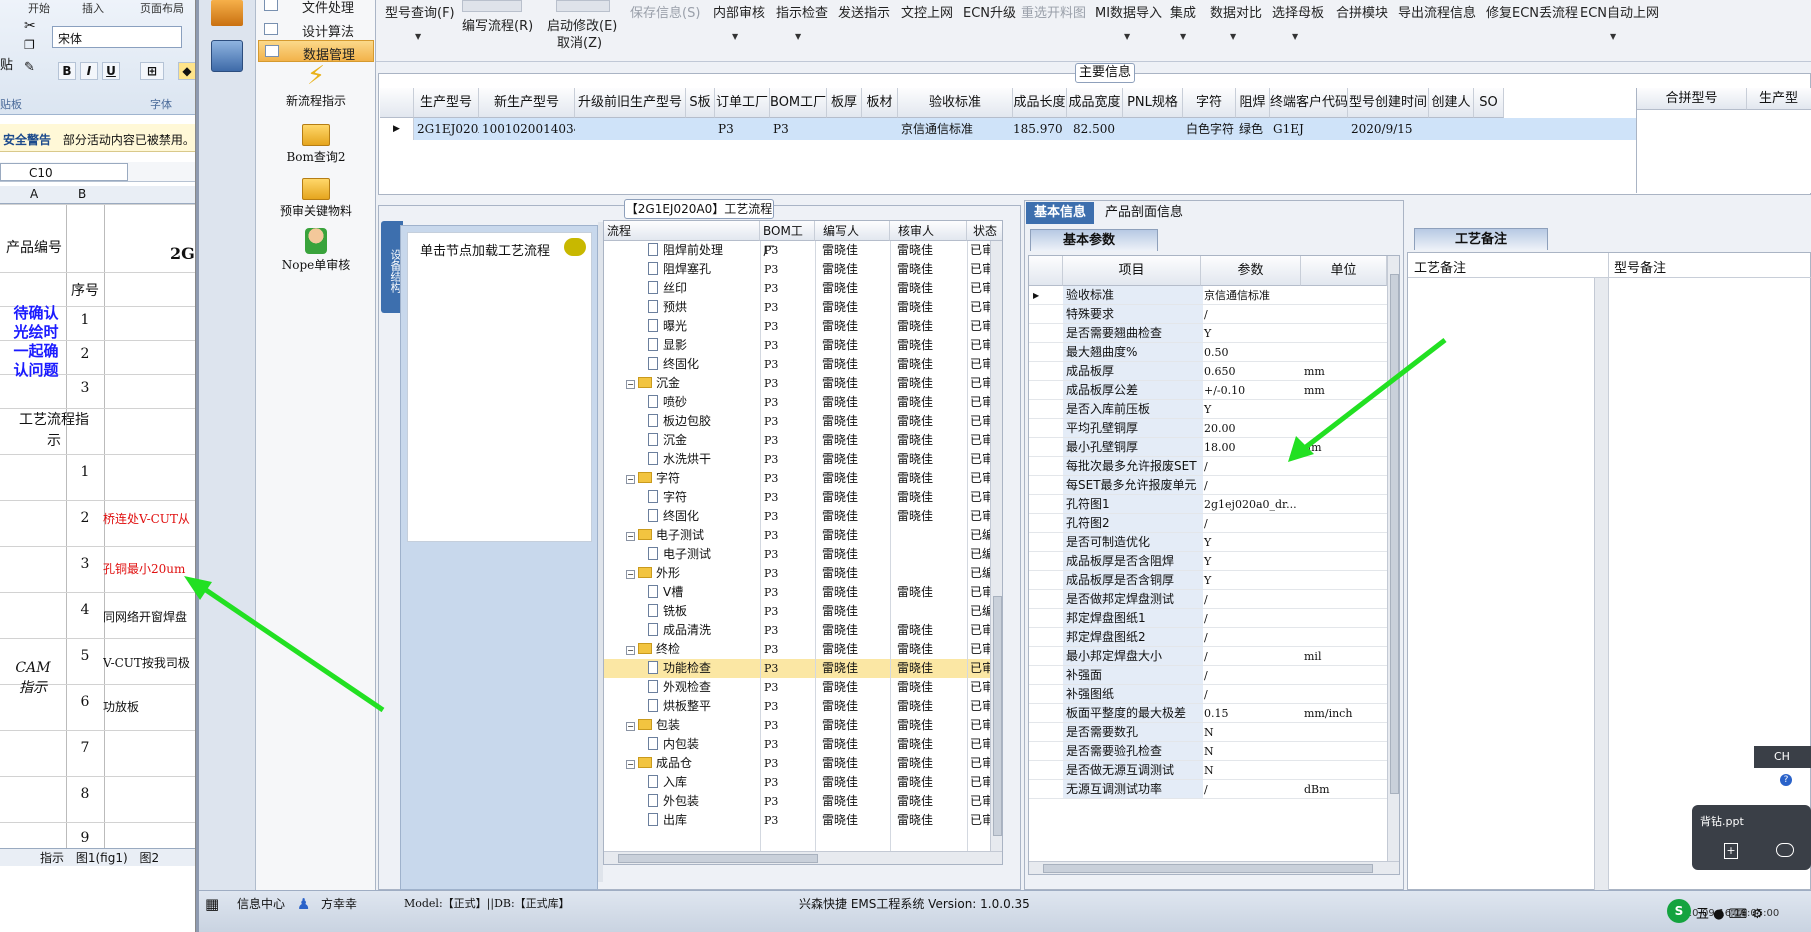 The height and width of the screenshot is (932, 1811). I want to click on tree-node: 喷砂, so click(667, 402).